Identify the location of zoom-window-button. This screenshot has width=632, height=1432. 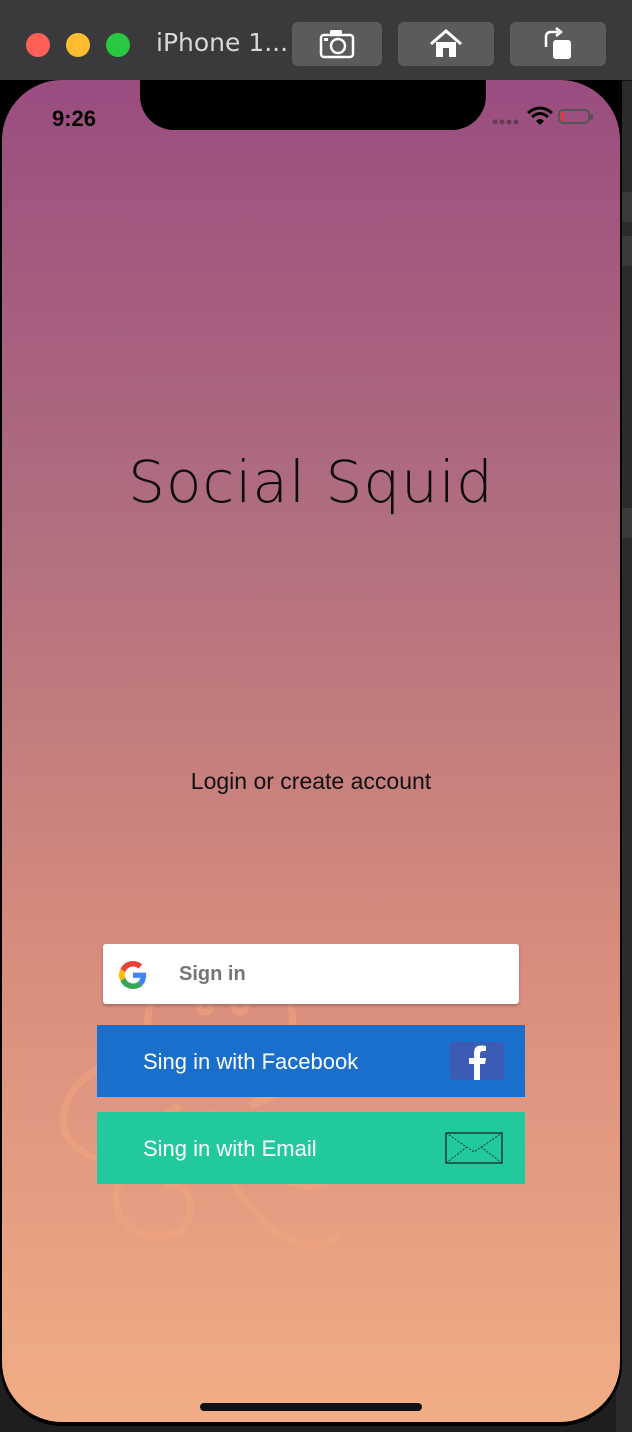
(118, 45).